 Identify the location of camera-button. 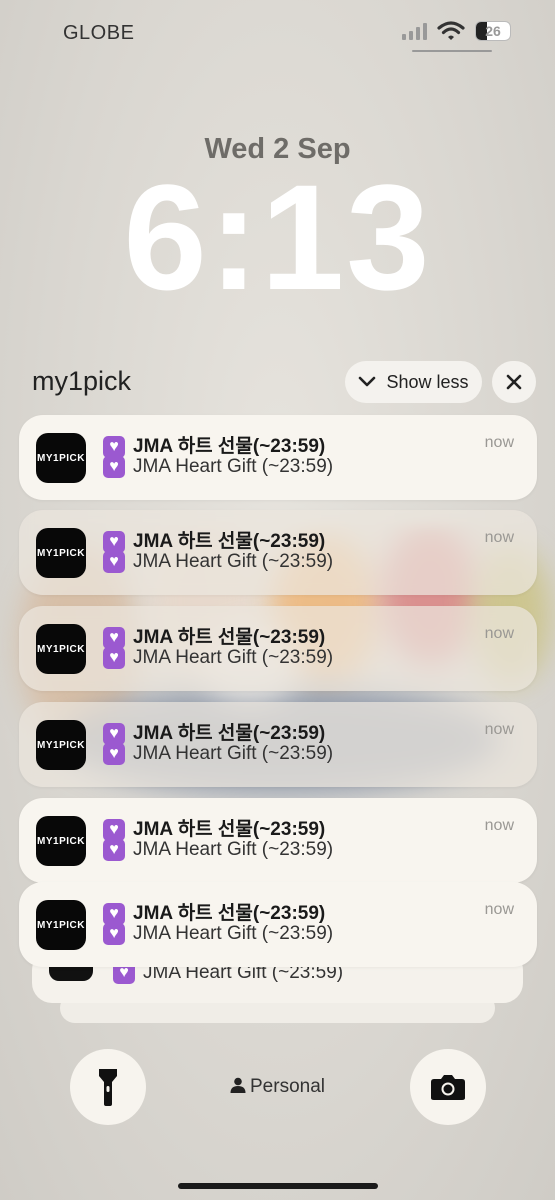
(448, 1087).